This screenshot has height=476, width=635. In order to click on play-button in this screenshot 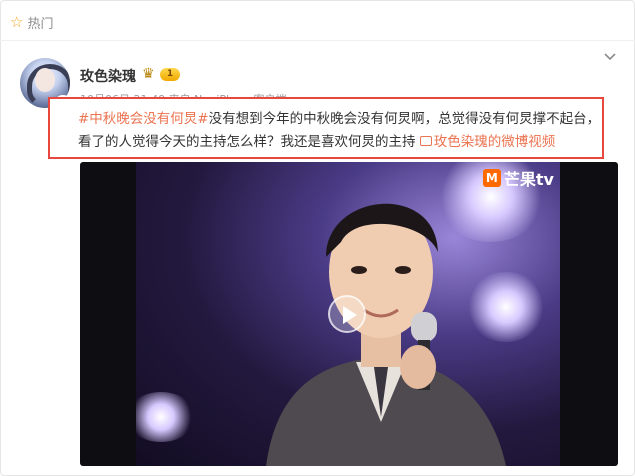, I will do `click(347, 314)`.